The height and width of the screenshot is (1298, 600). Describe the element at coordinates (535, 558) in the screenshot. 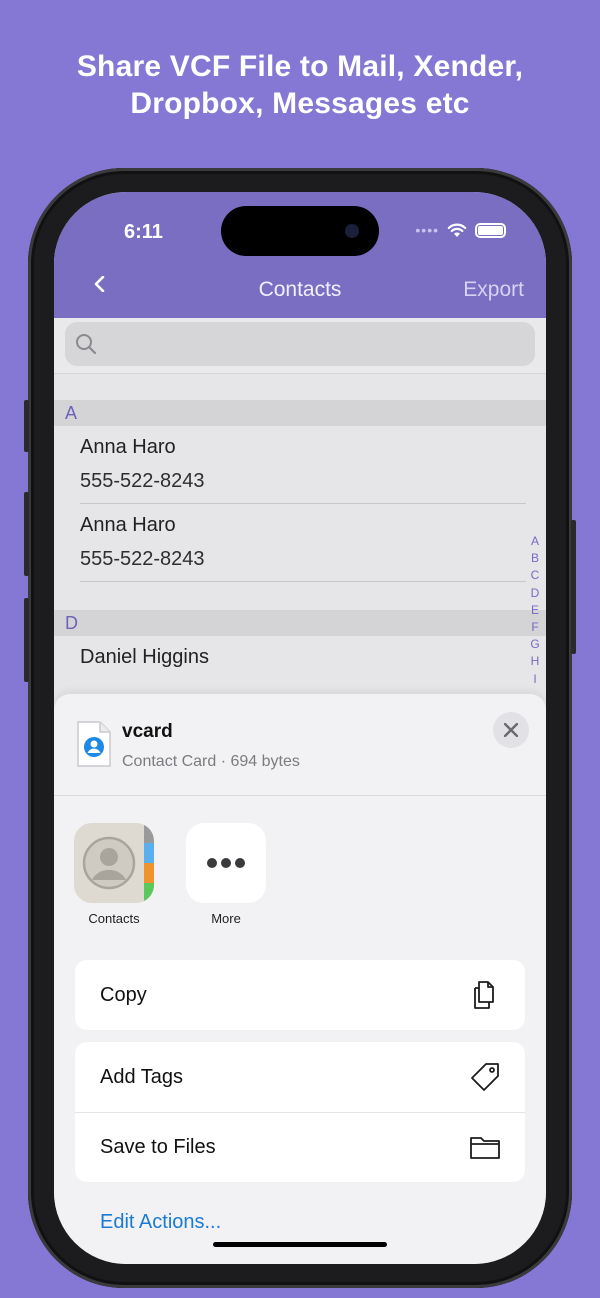

I see `index-letter: B` at that location.